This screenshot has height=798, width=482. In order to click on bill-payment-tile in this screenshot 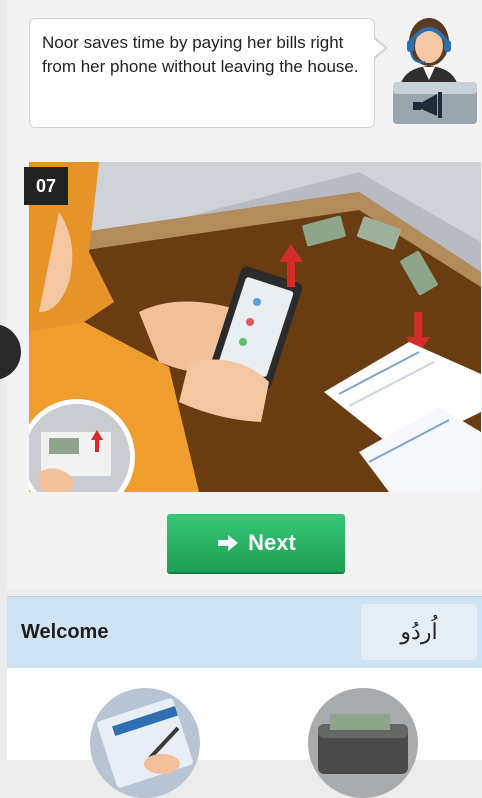, I will do `click(145, 743)`.